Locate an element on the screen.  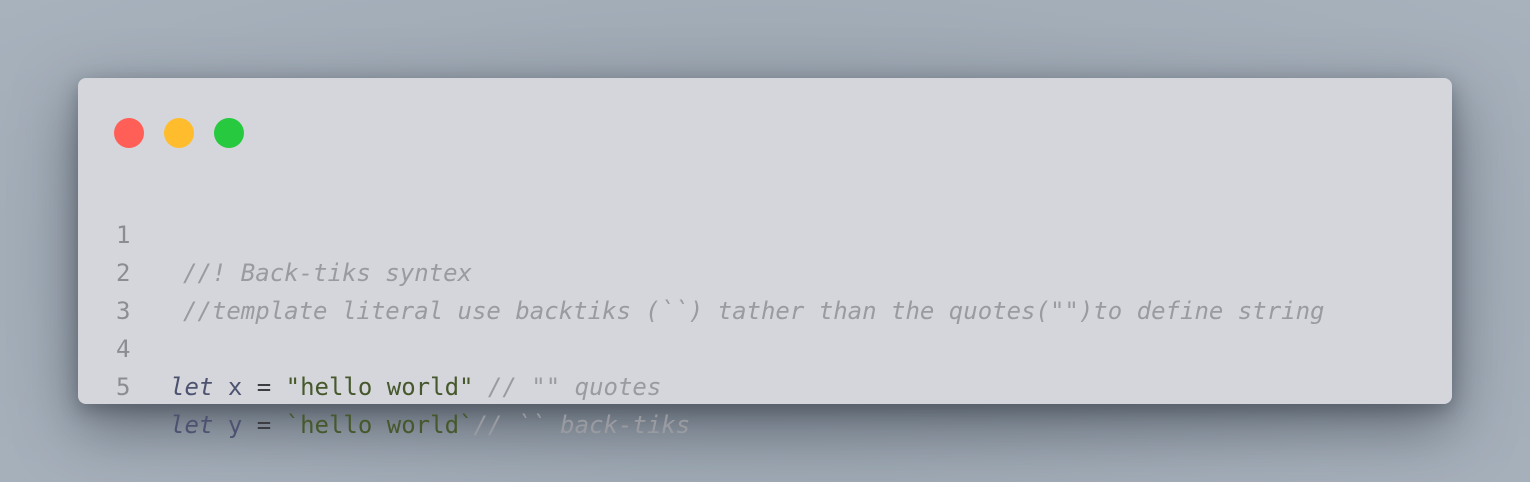
code-comment: // `` back-tiks is located at coordinates (582, 425).